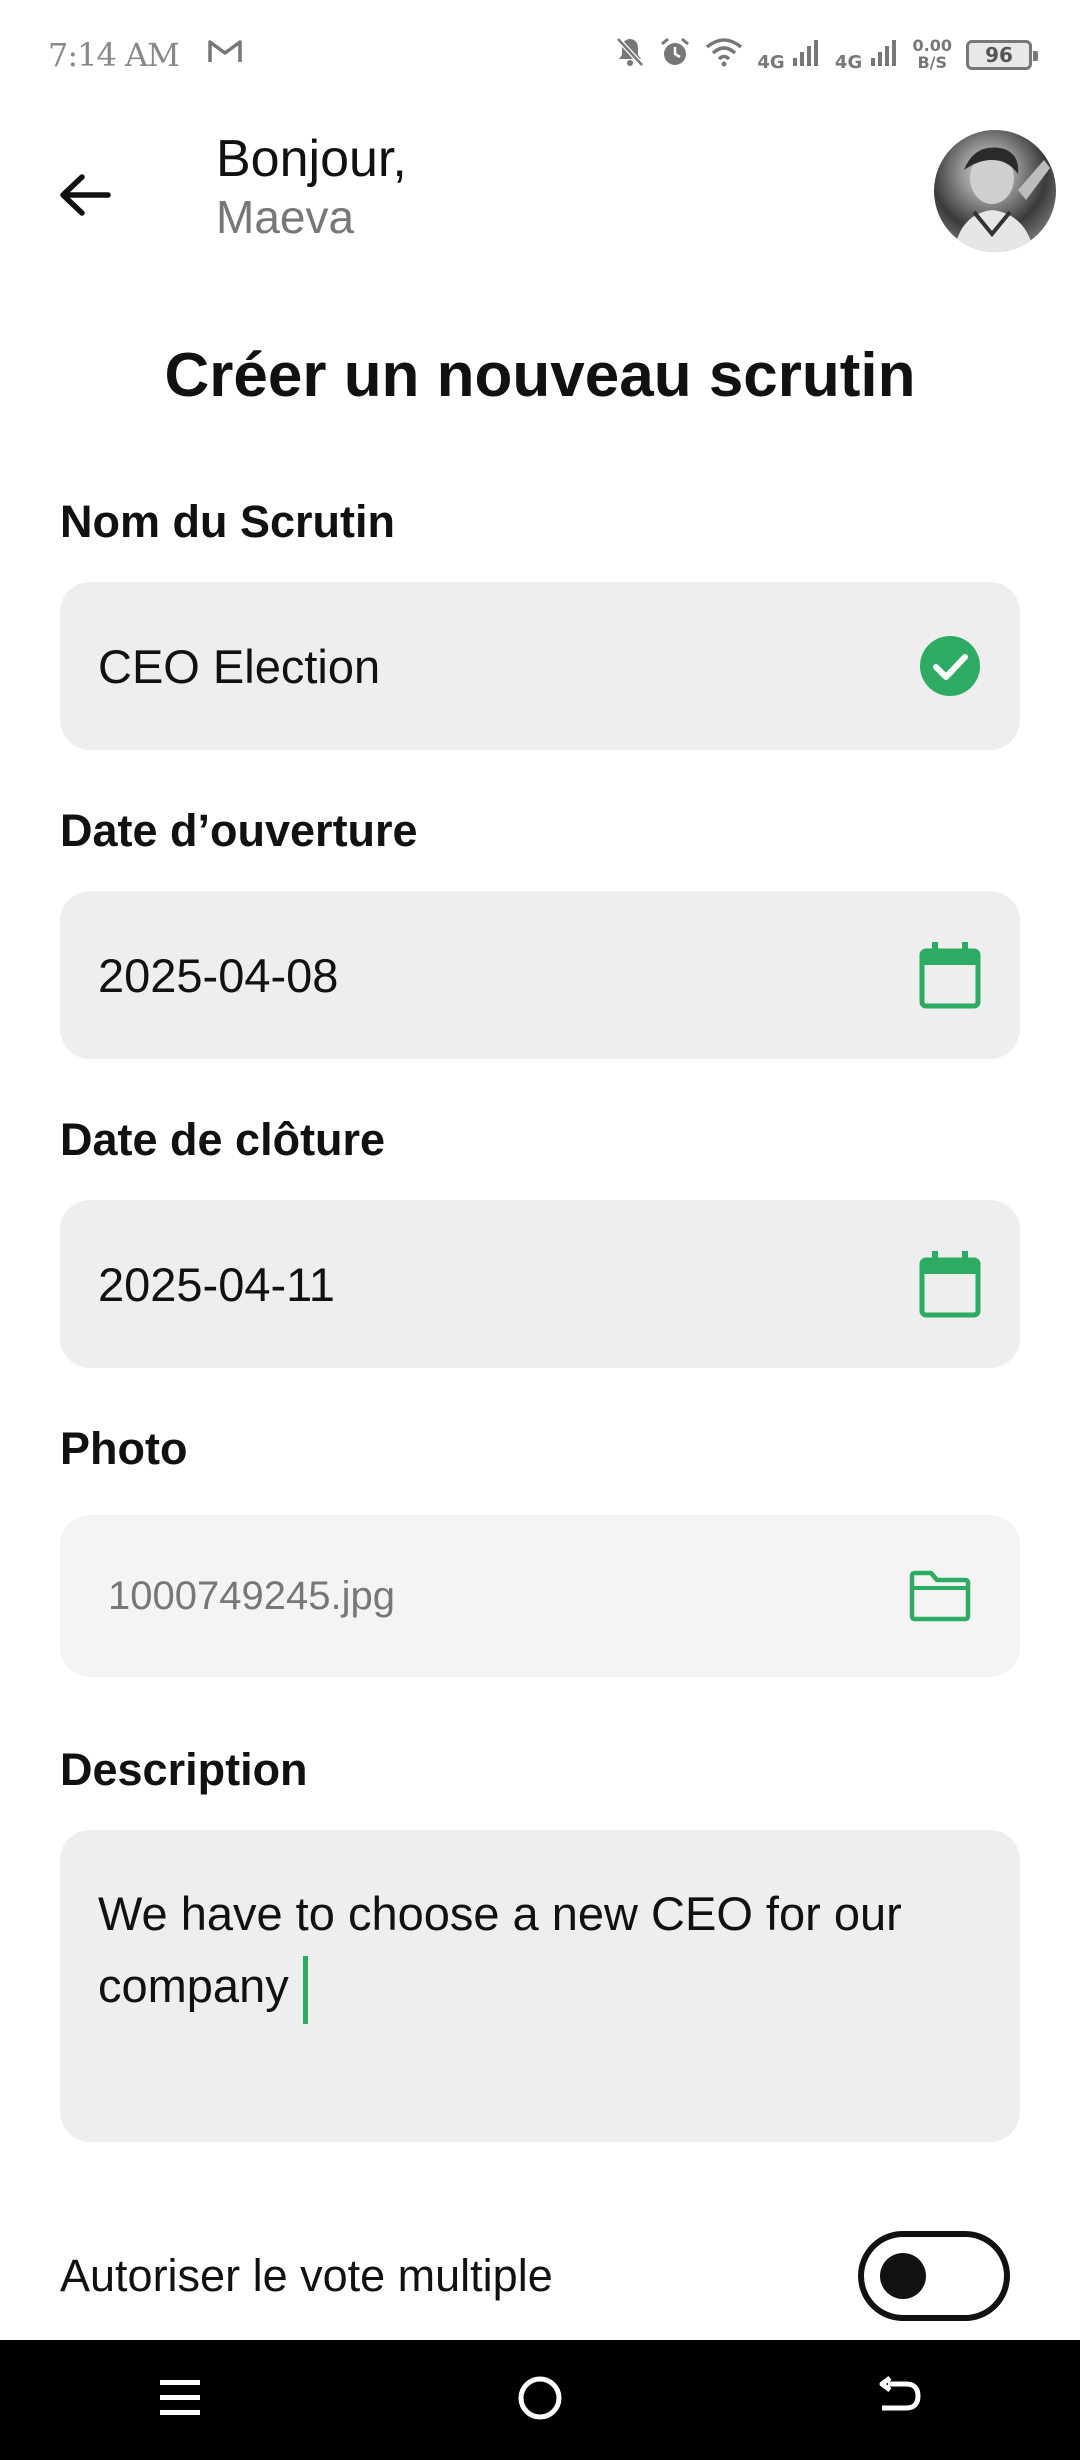 Image resolution: width=1080 pixels, height=2460 pixels. I want to click on open-date-field: 2025-04-08, so click(540, 975).